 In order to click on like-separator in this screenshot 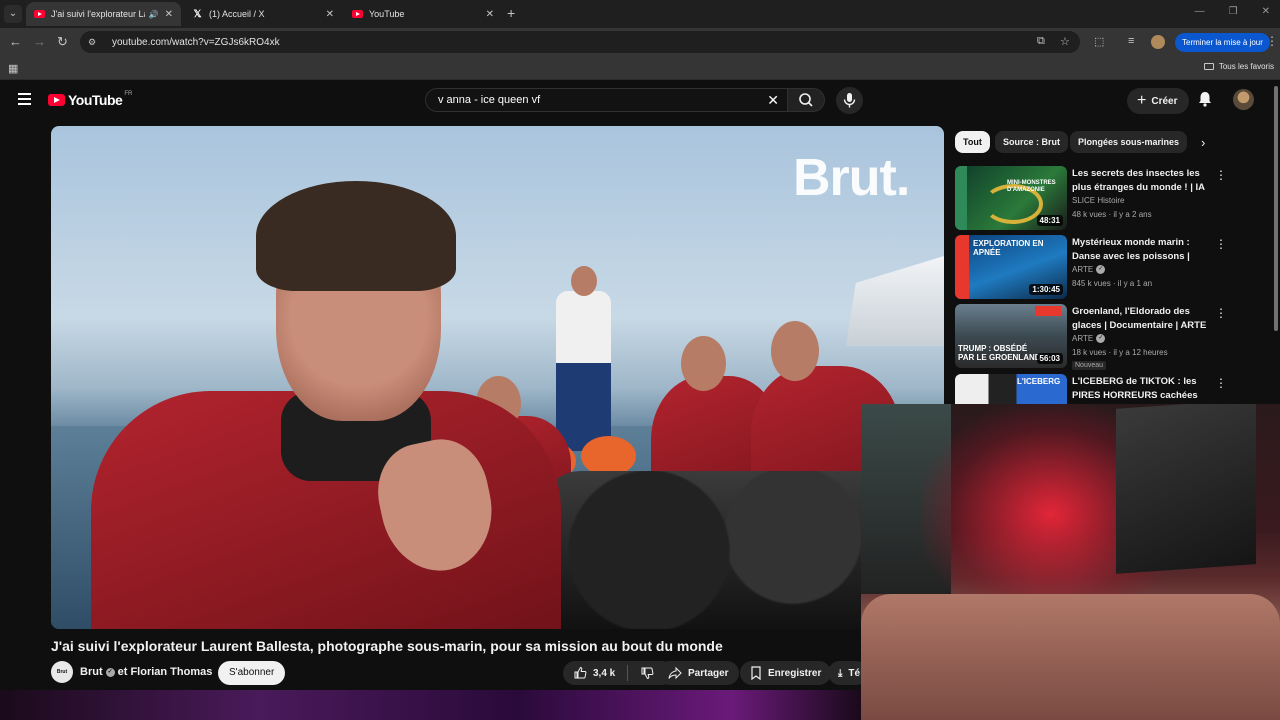, I will do `click(628, 673)`.